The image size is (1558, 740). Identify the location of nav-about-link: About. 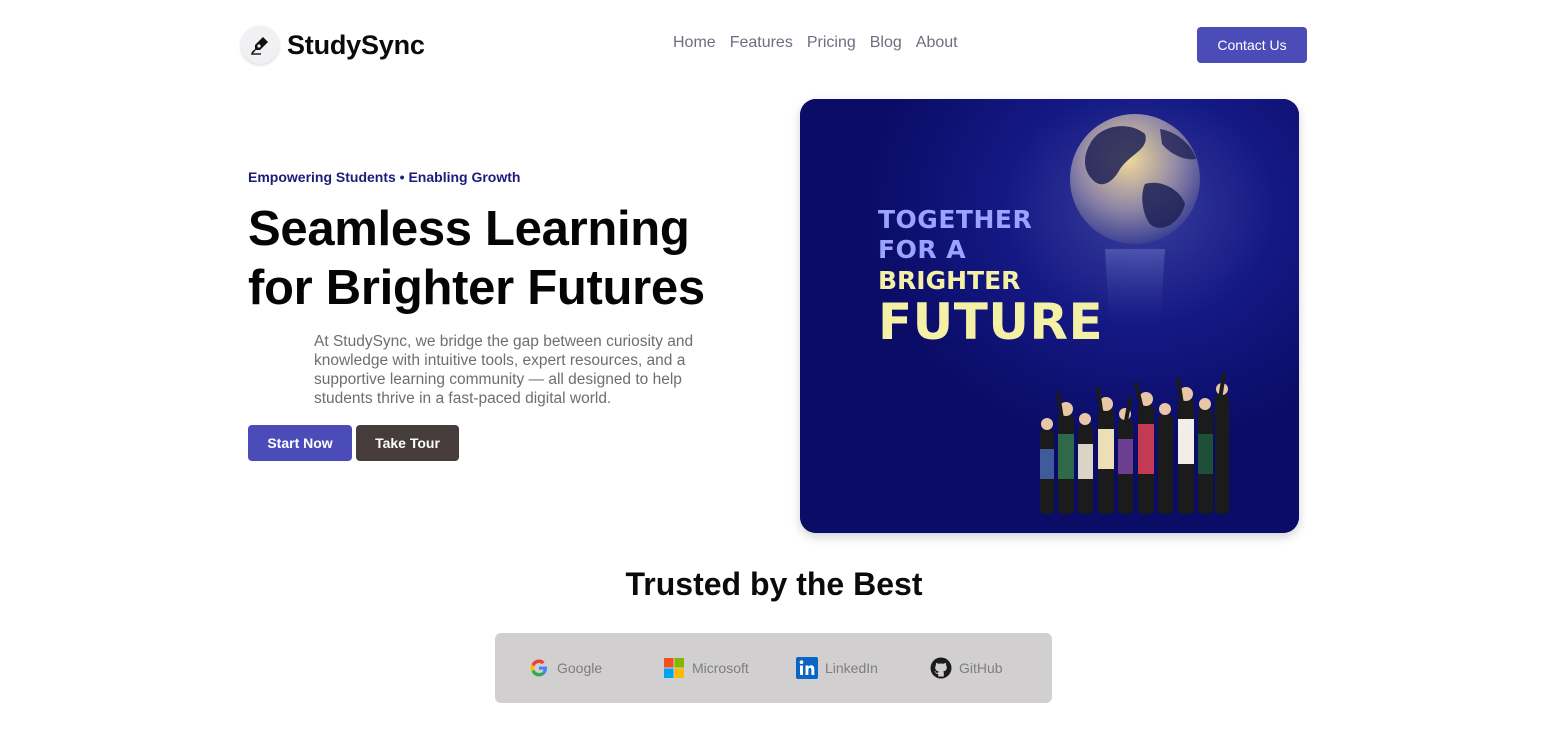
(937, 43).